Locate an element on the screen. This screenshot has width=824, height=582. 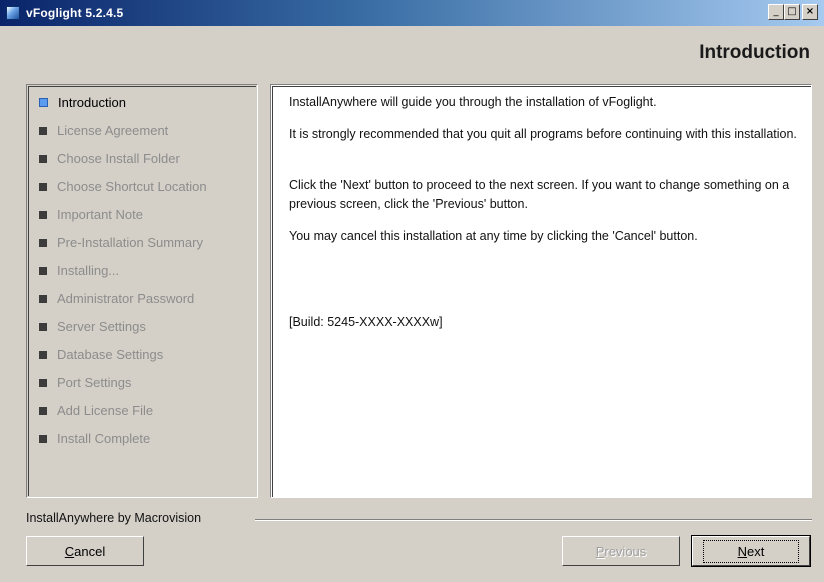
step-label: Choose Install Folder is located at coordinates (118, 158).